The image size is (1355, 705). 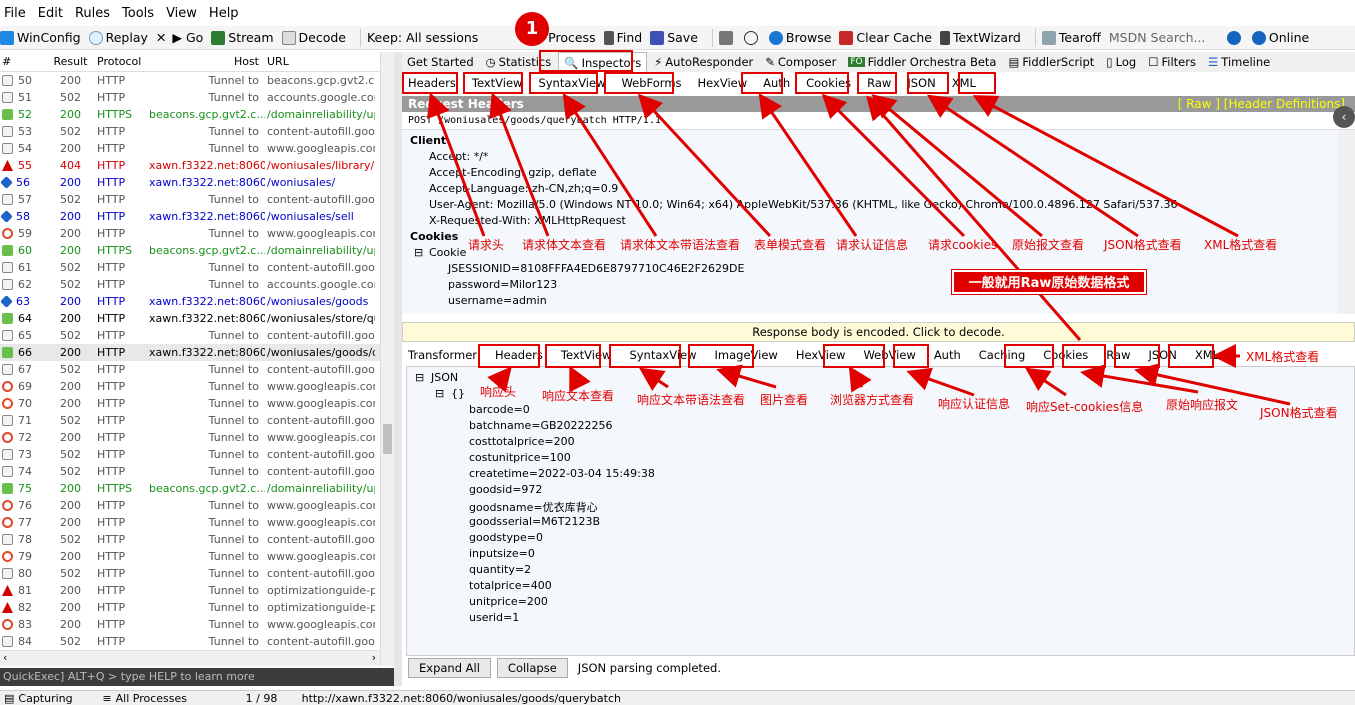 What do you see at coordinates (181, 13) in the screenshot?
I see `menu-view: View` at bounding box center [181, 13].